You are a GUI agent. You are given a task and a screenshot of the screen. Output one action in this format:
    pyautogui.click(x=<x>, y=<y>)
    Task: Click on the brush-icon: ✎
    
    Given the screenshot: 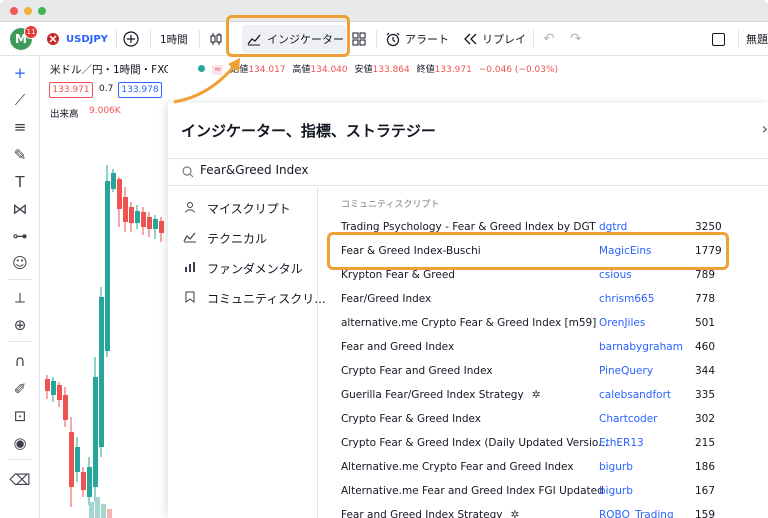 What is the action you would take?
    pyautogui.click(x=20, y=155)
    